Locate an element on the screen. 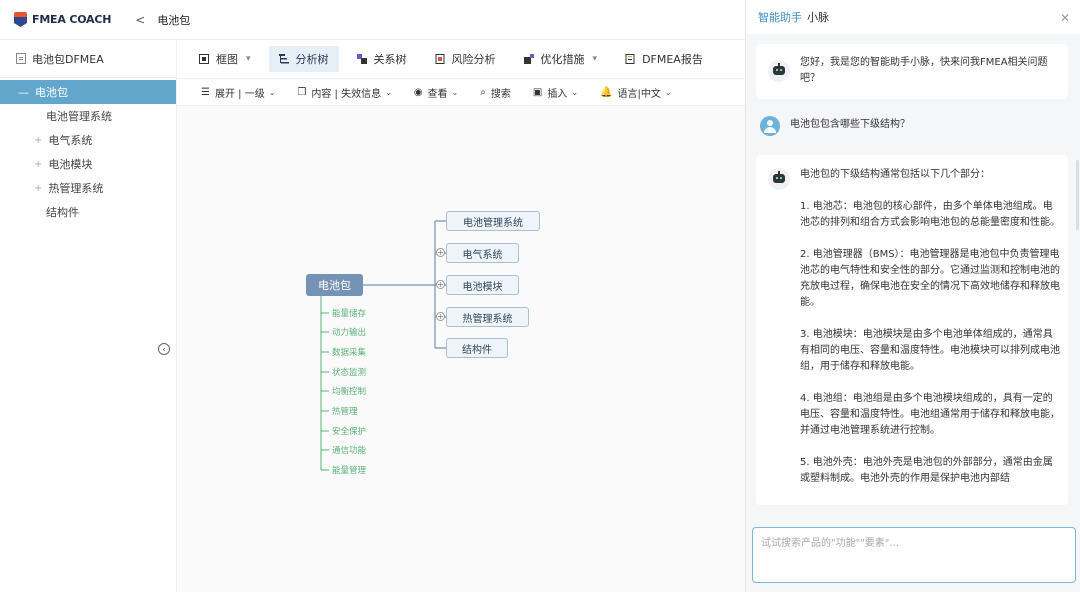 Image resolution: width=1080 pixels, height=592 pixels. content-dropdown: ❐ 内容 | 失效信息 ⌄ is located at coordinates (344, 92).